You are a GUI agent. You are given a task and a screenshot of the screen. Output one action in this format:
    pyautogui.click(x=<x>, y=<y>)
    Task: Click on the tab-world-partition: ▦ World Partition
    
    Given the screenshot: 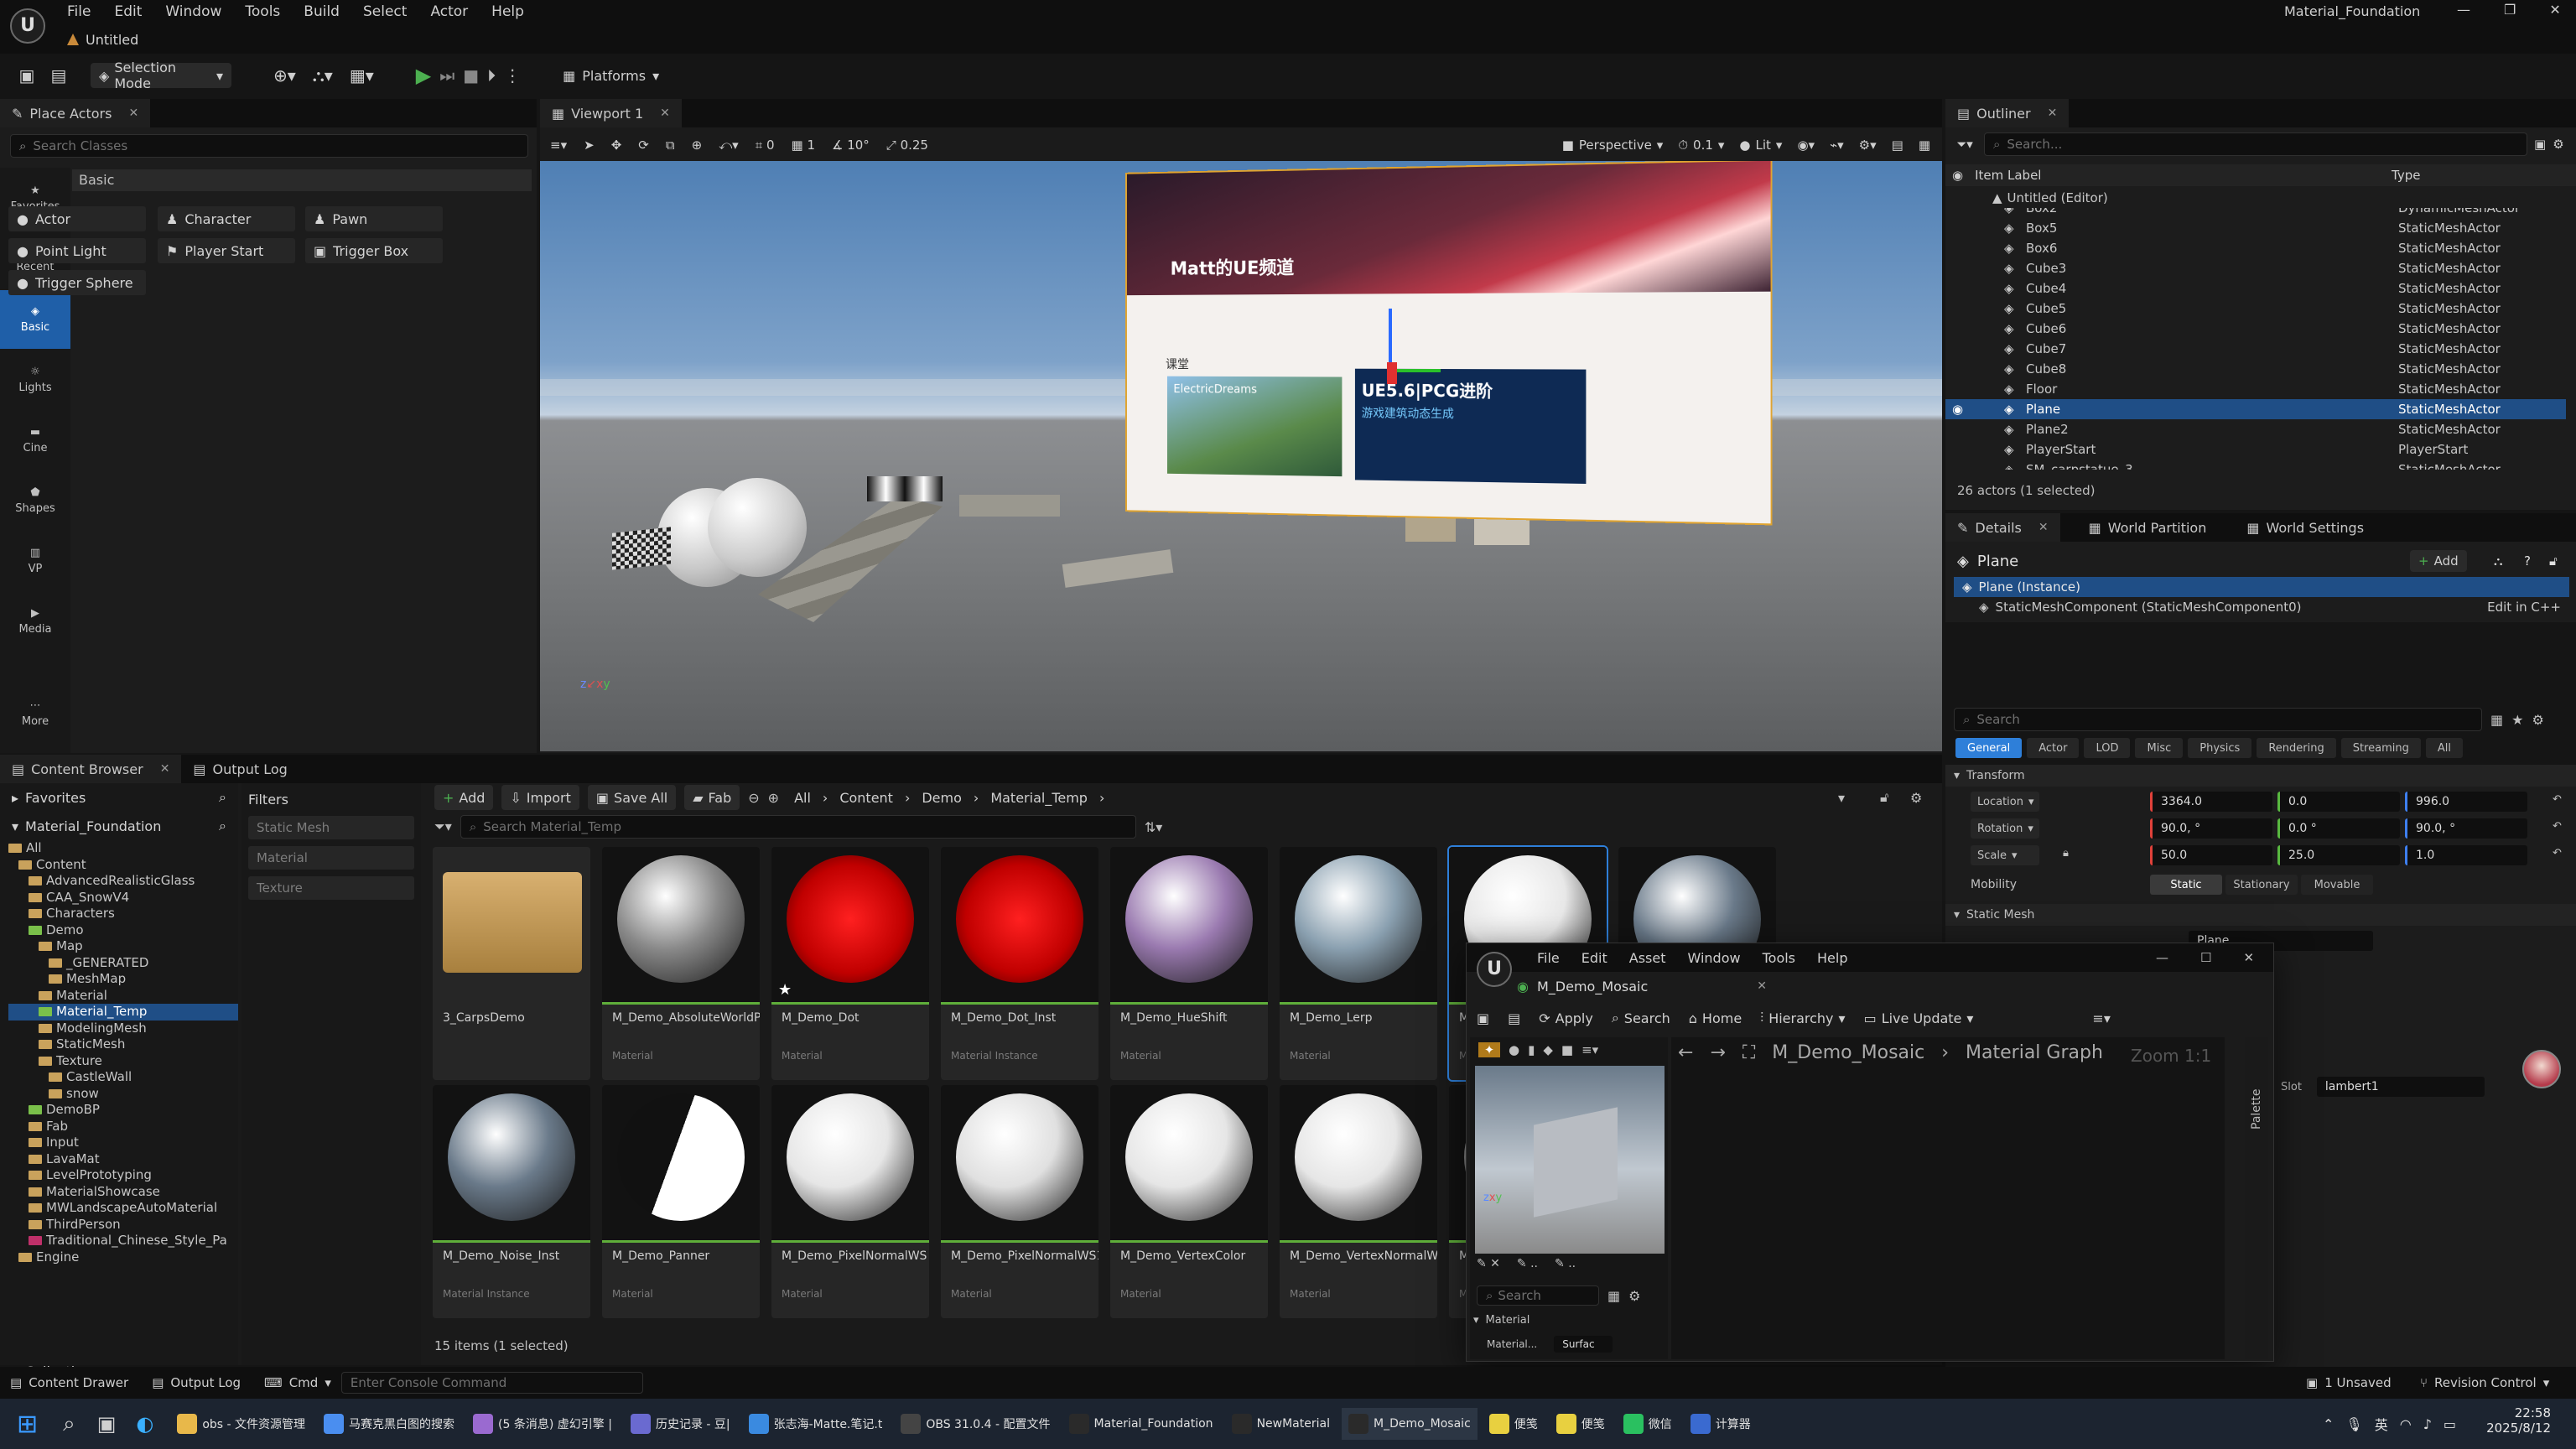 What is the action you would take?
    pyautogui.click(x=2148, y=527)
    